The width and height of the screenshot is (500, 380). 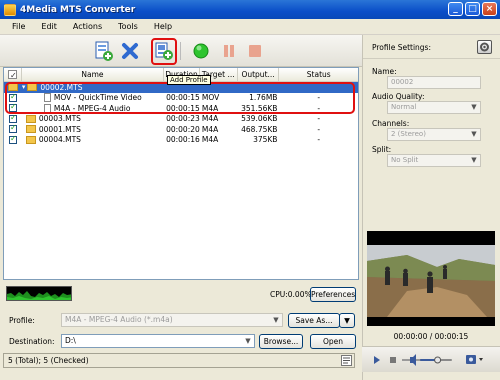 What do you see at coordinates (391, 123) in the screenshot?
I see `channels-label: Channels:` at bounding box center [391, 123].